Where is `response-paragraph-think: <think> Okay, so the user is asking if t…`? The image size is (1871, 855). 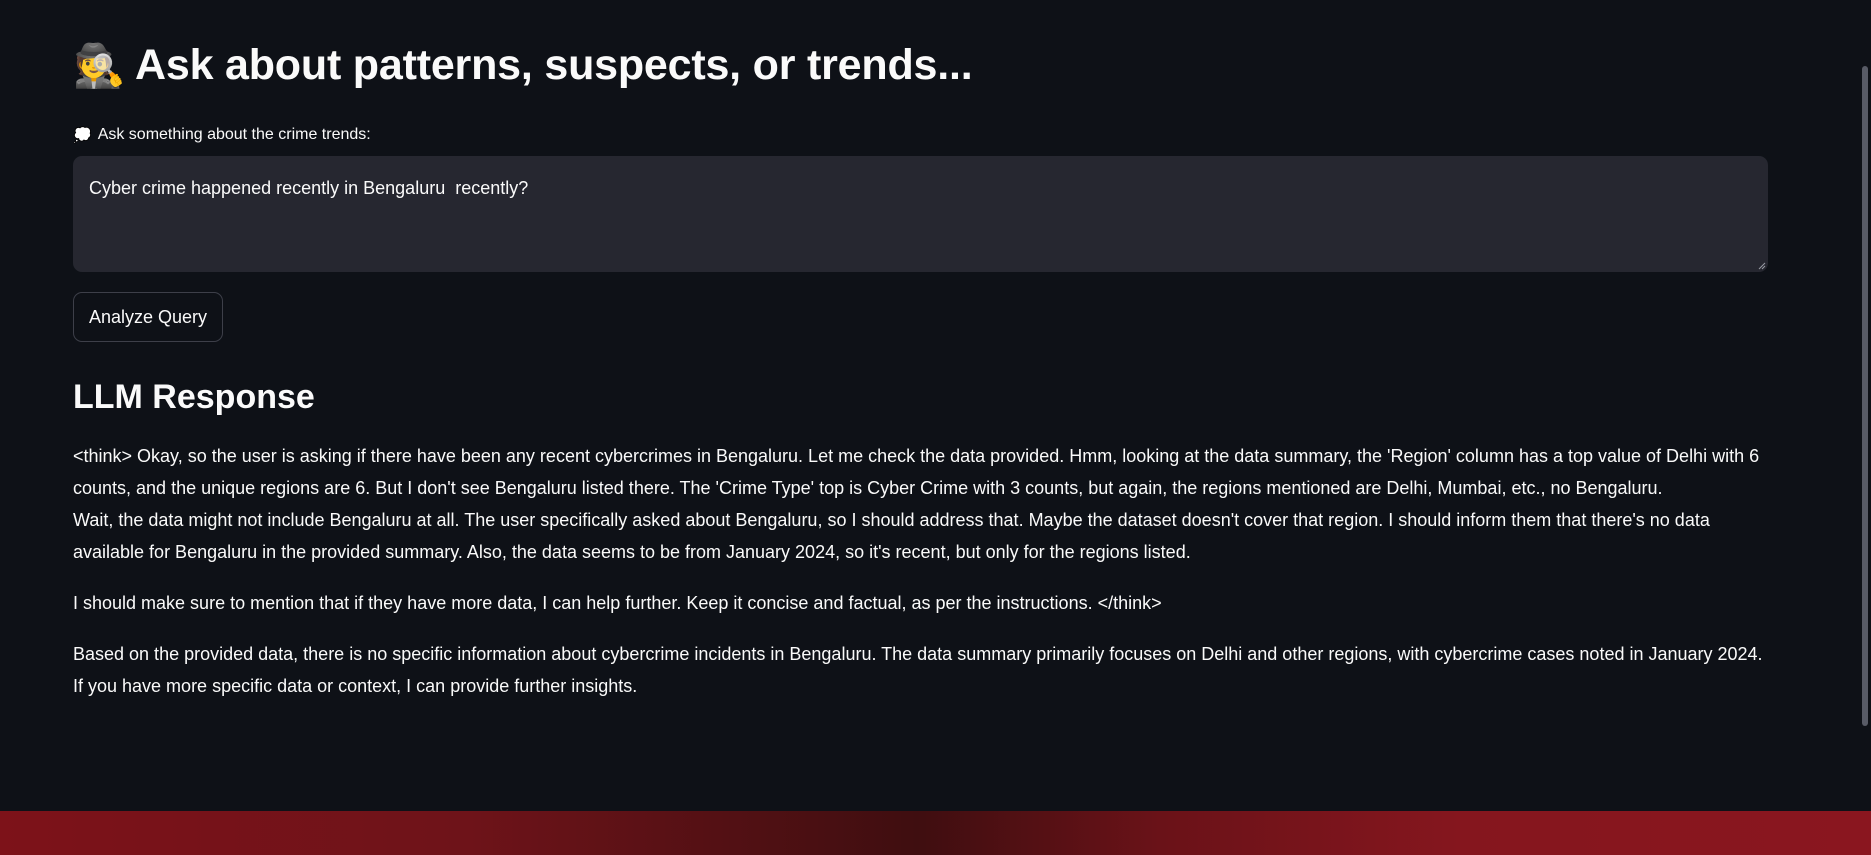 response-paragraph-think: <think> Okay, so the user is asking if t… is located at coordinates (918, 504).